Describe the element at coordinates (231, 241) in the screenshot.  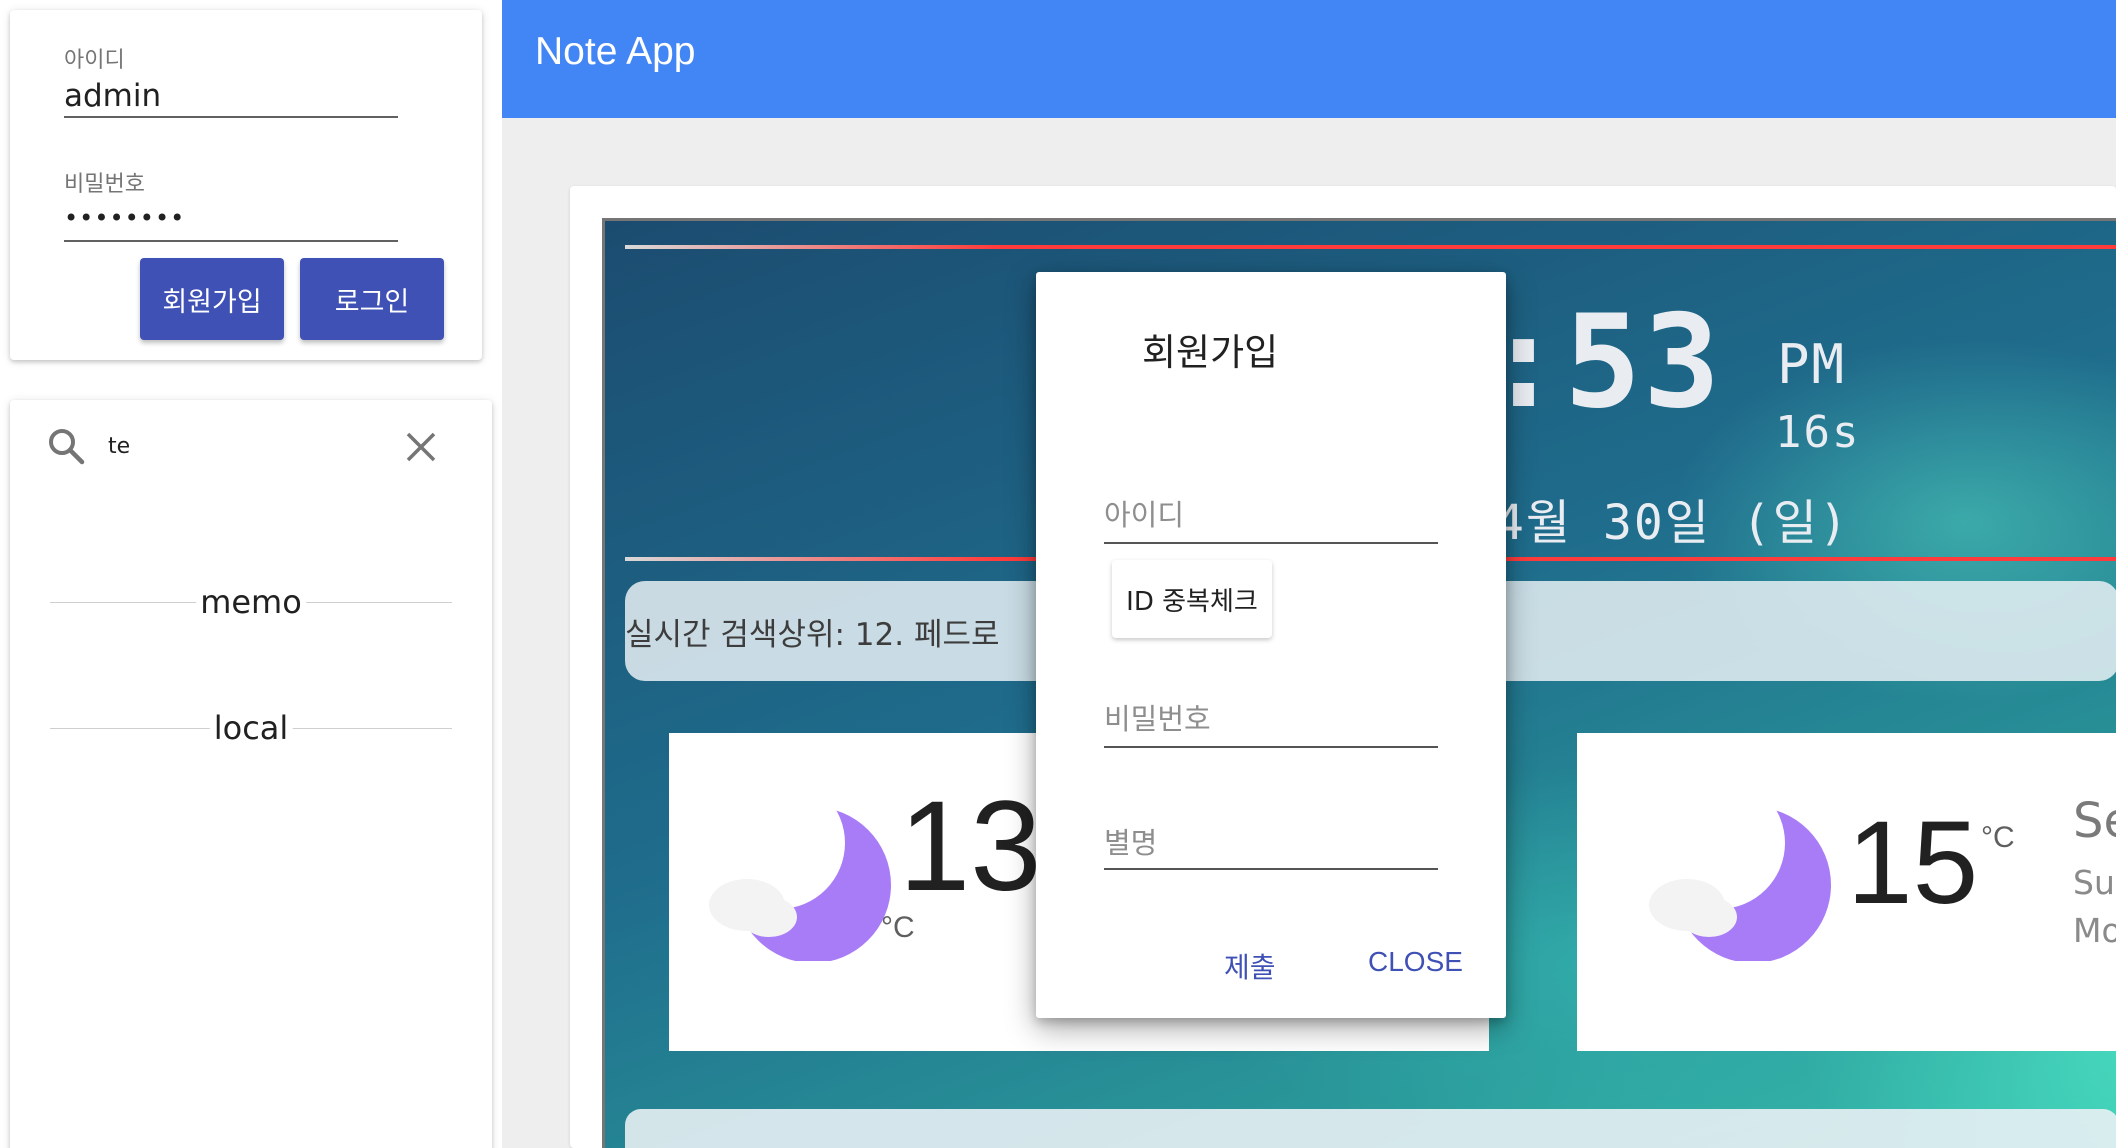
I see `password-field-underline` at that location.